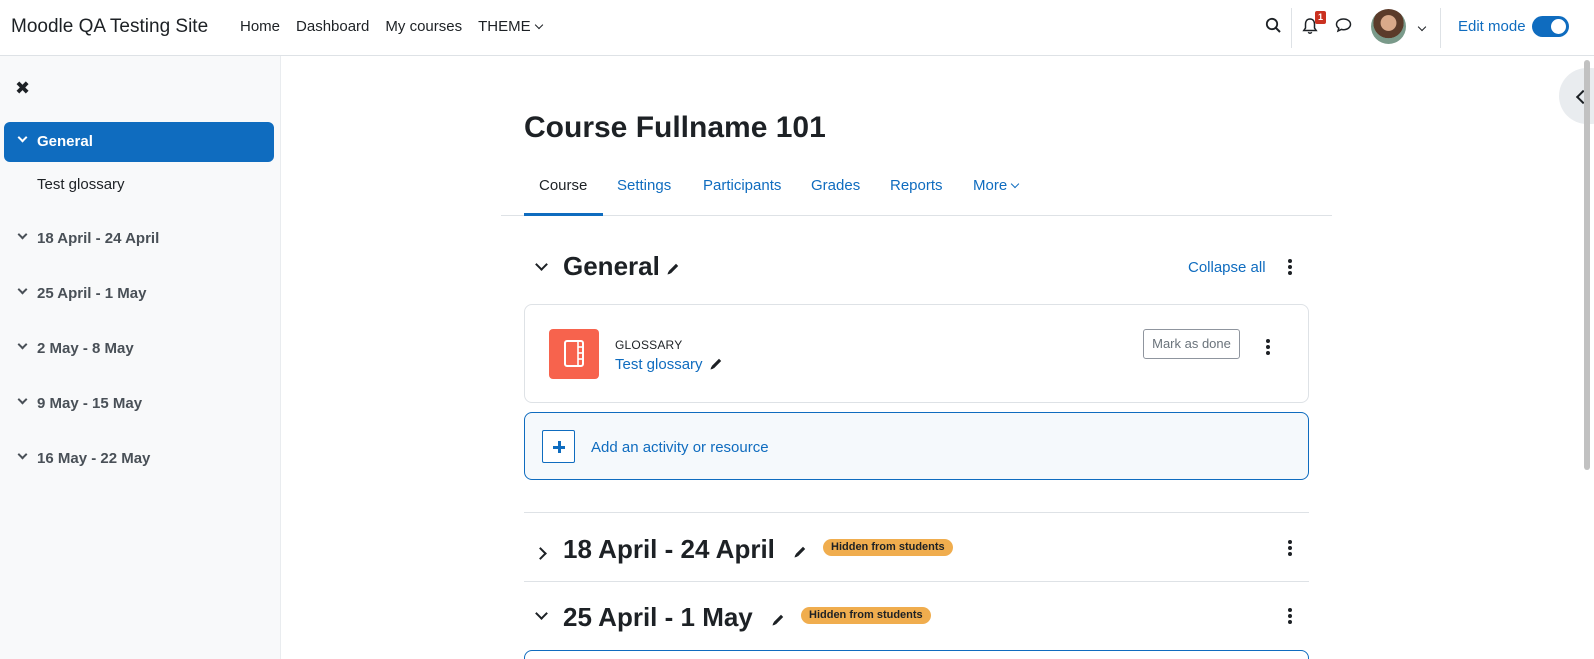 This screenshot has width=1594, height=659. Describe the element at coordinates (558, 446) in the screenshot. I see `plus-icon` at that location.